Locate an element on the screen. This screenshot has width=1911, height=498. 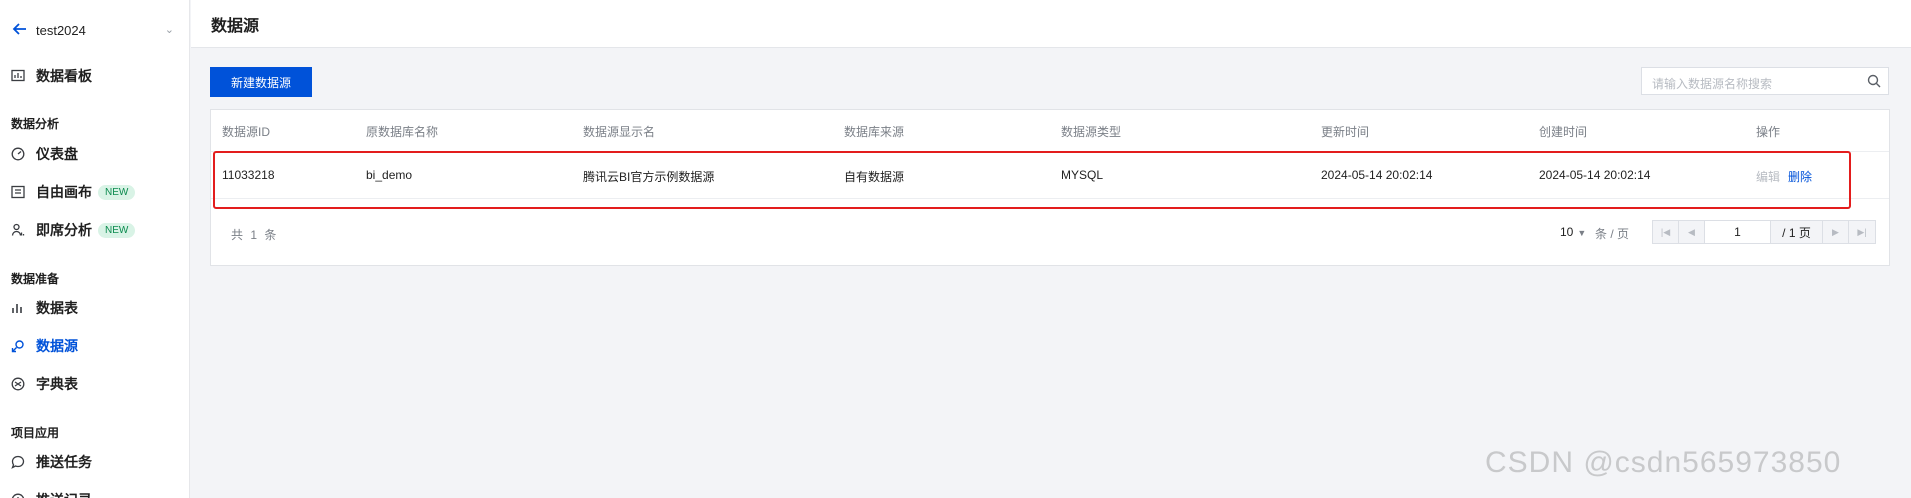
sidebar-item-datasource: 数据源 is located at coordinates (95, 346).